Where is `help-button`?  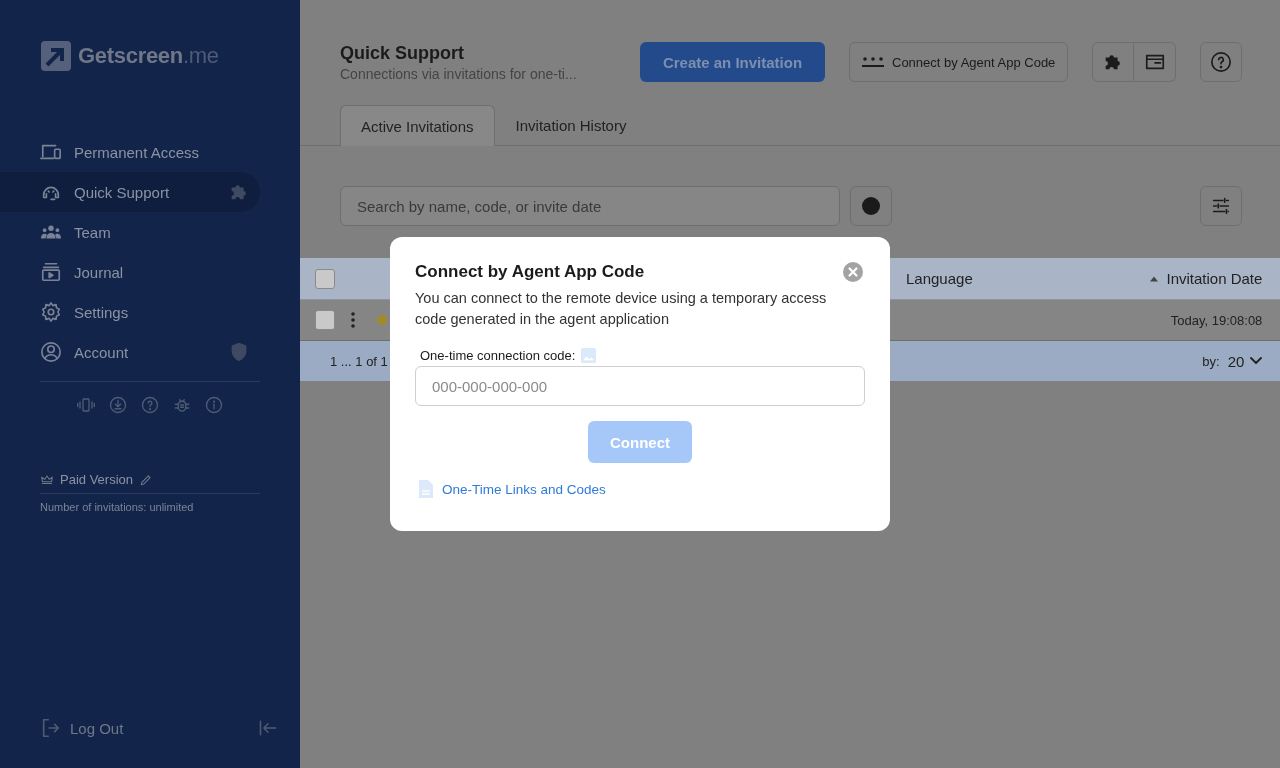
help-button is located at coordinates (1221, 62).